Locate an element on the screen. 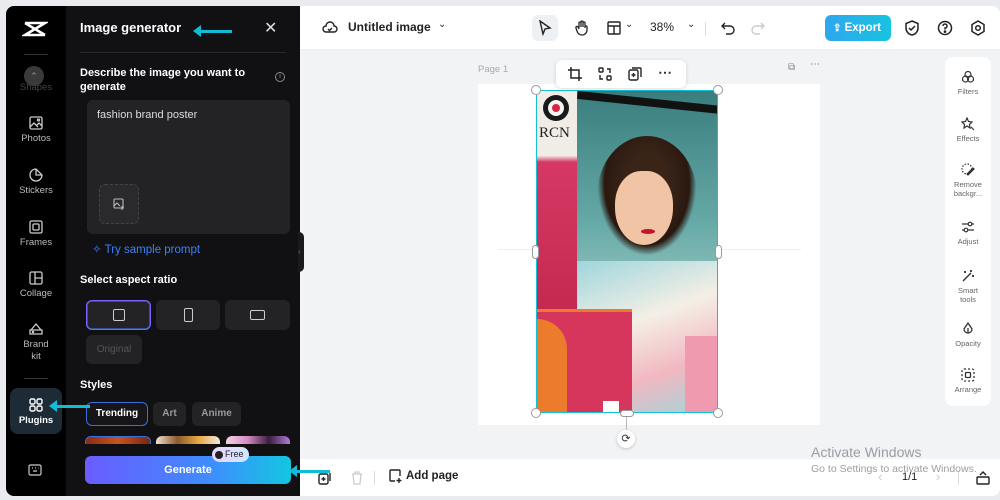  aspect-portrait-option is located at coordinates (188, 315).